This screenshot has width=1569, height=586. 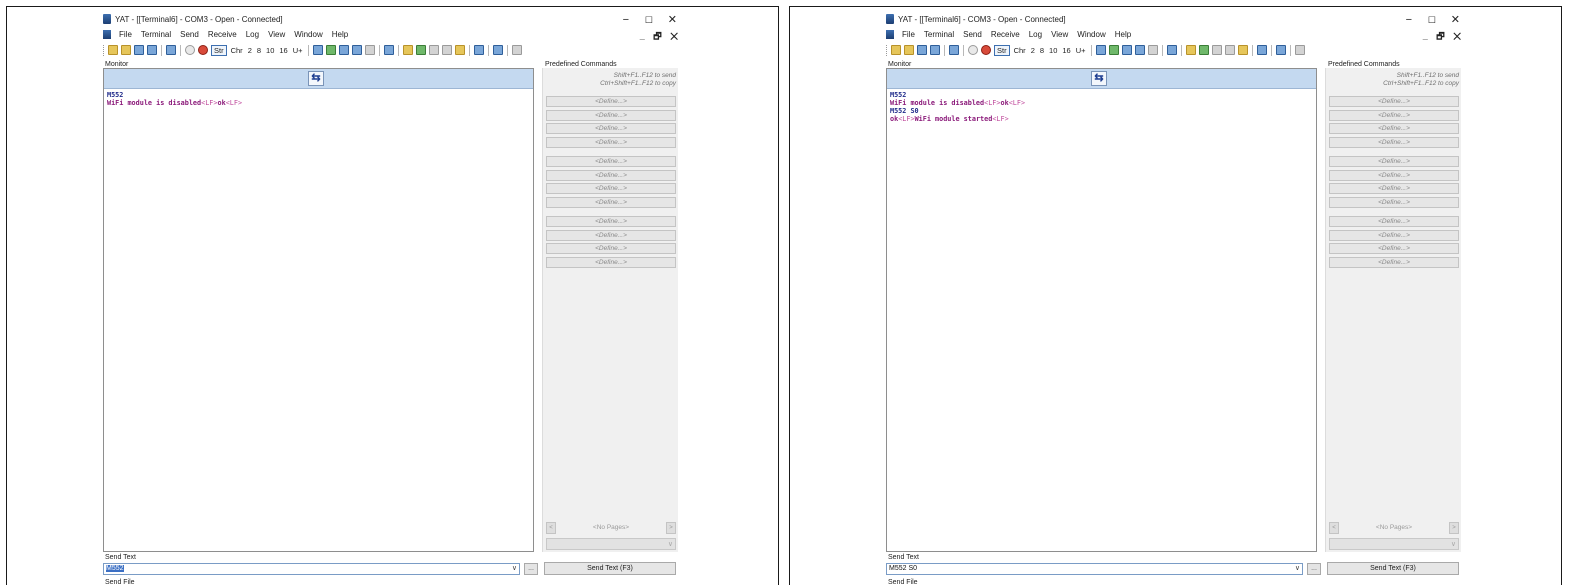 I want to click on clear-icon, so click(x=356, y=50).